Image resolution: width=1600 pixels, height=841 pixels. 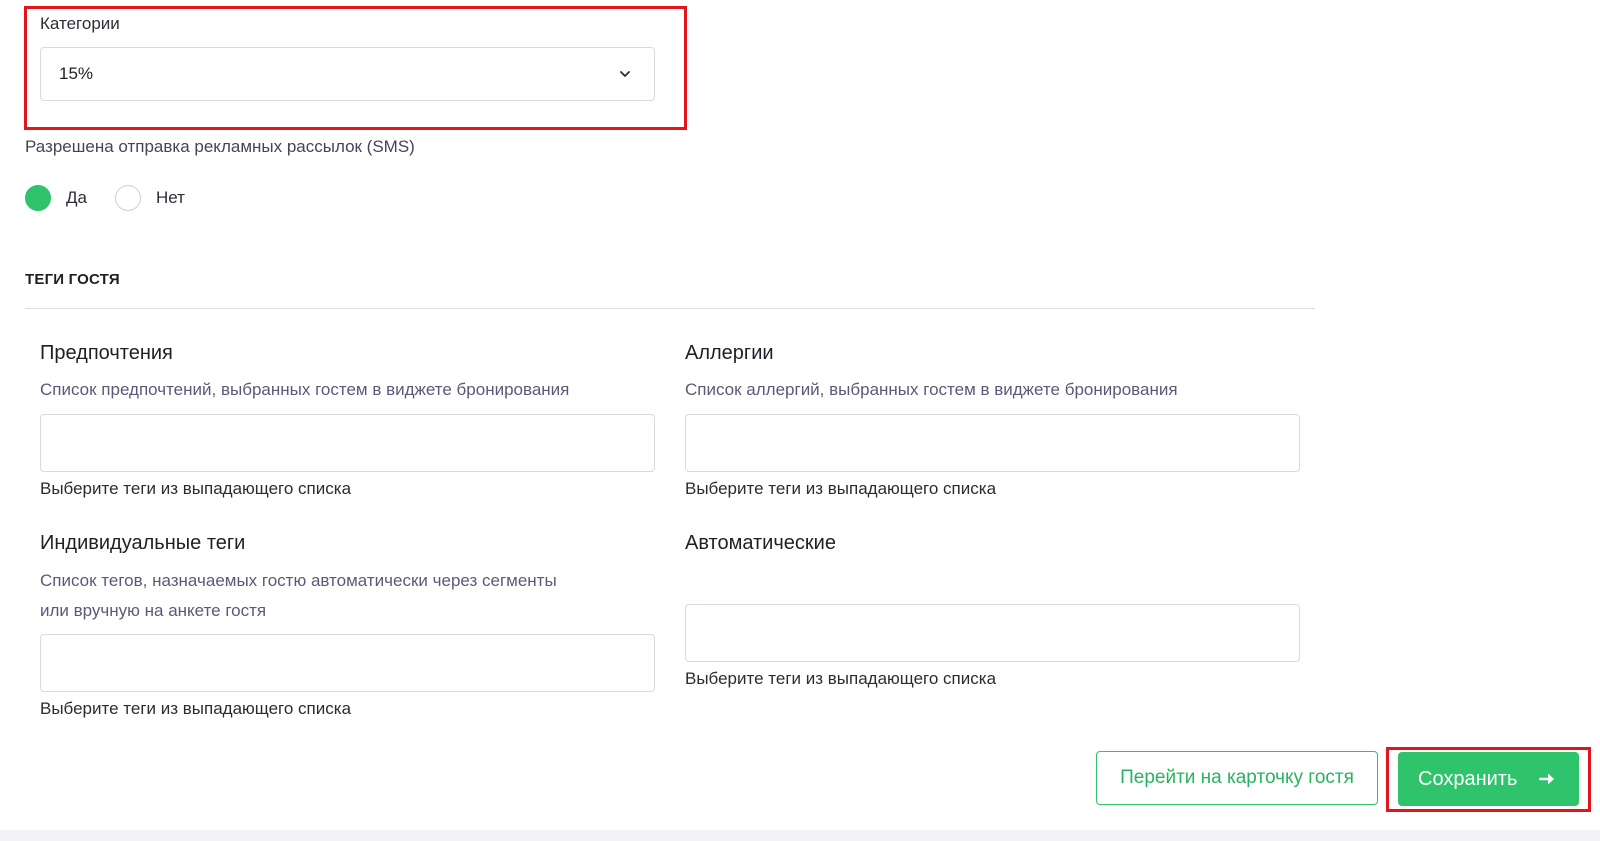 What do you see at coordinates (76, 73) in the screenshot?
I see `category-select-value: 15%` at bounding box center [76, 73].